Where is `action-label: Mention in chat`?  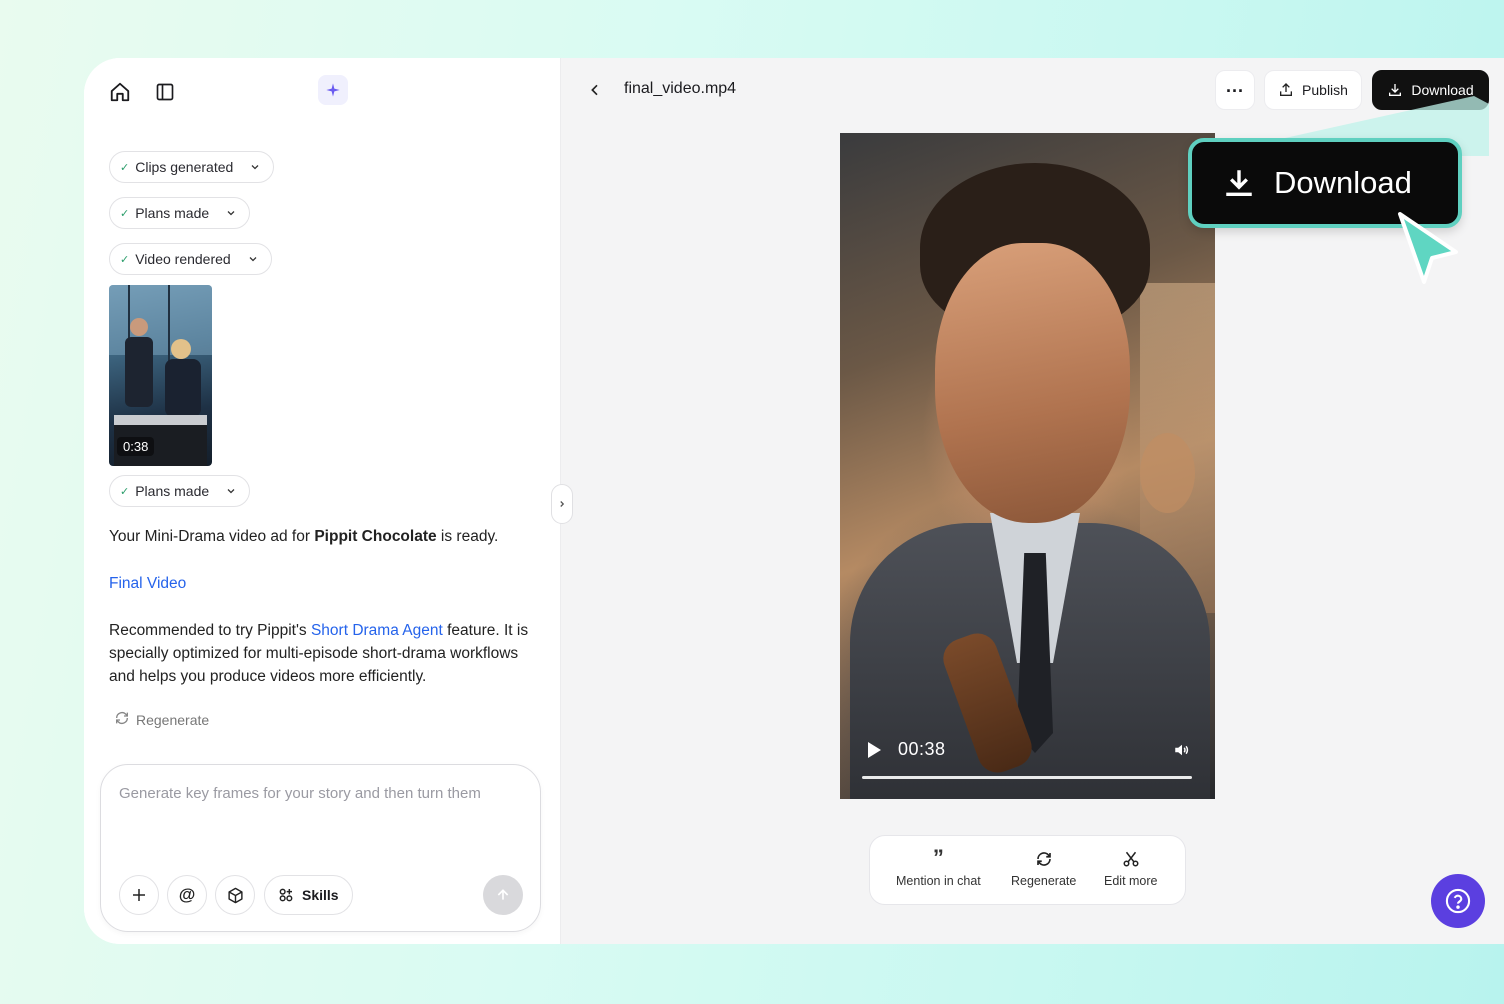 action-label: Mention in chat is located at coordinates (938, 881).